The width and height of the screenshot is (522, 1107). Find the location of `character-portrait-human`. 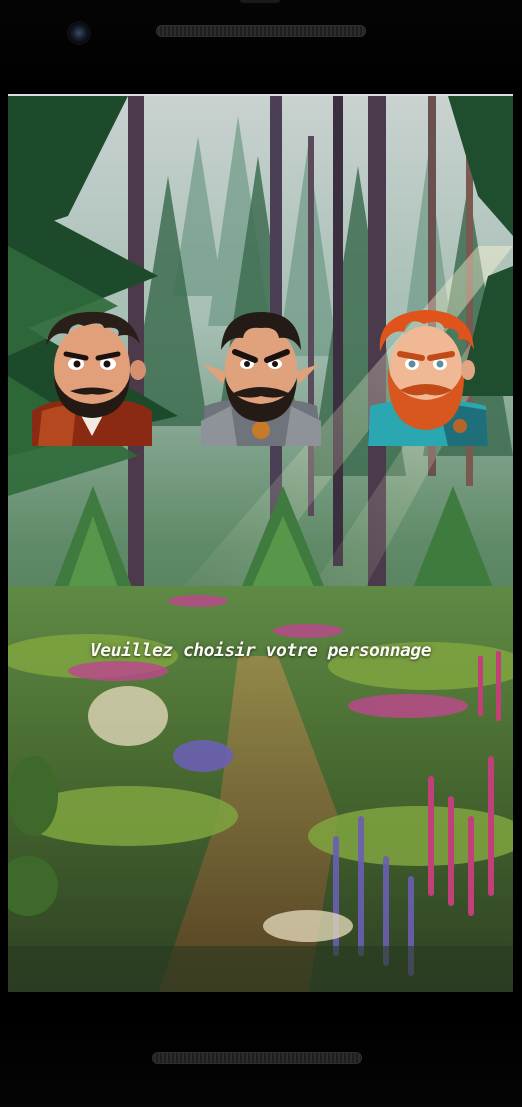

character-portrait-human is located at coordinates (92, 376).